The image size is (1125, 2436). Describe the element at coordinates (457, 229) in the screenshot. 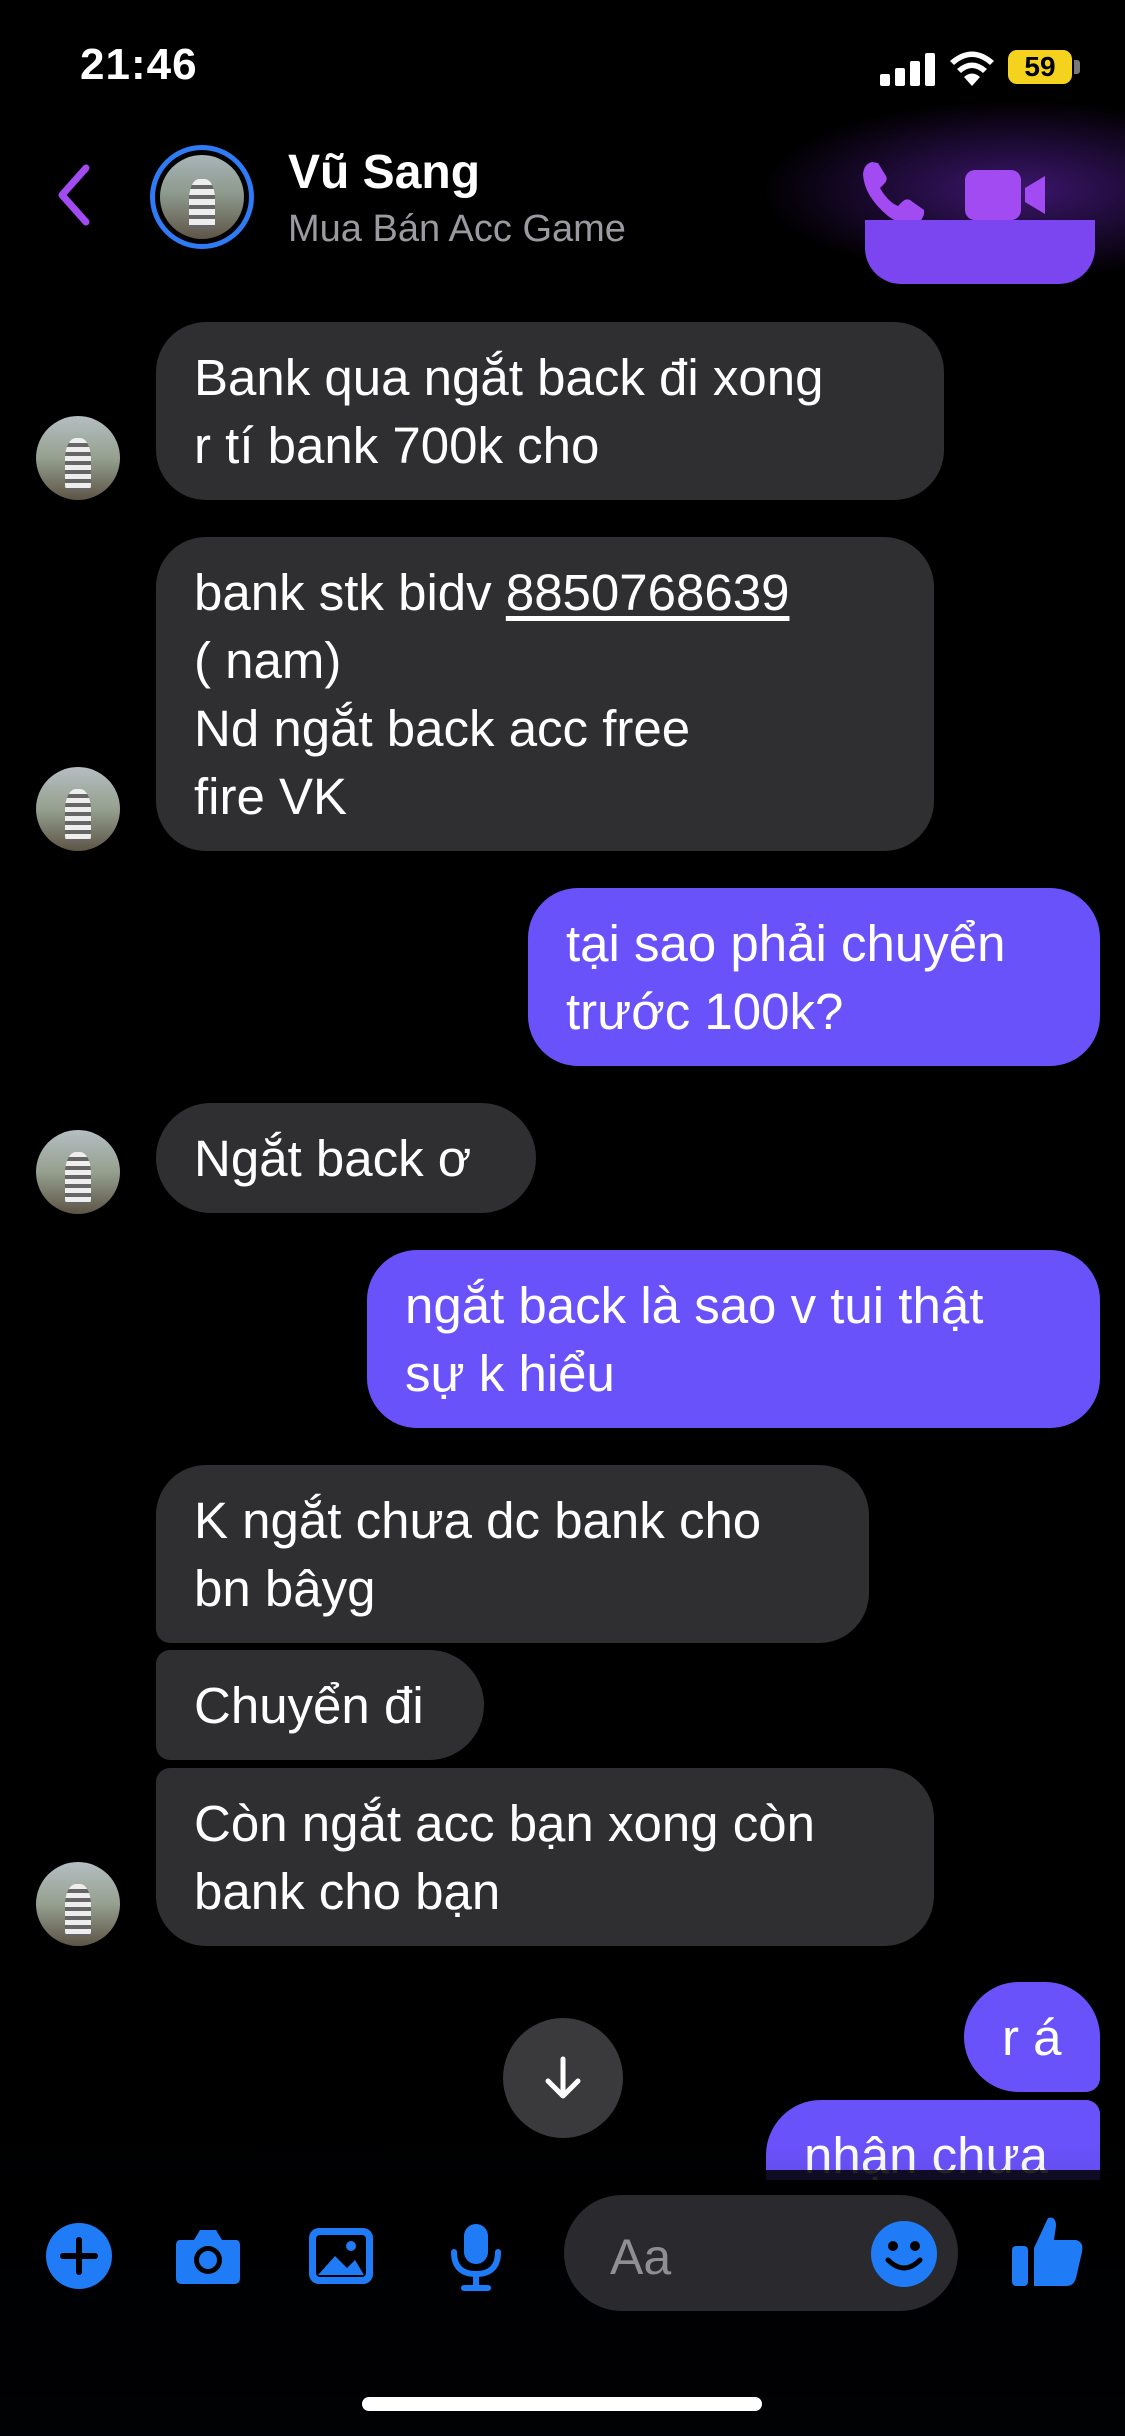

I see `contact-subtitle: Mua Bán Acc Game` at that location.